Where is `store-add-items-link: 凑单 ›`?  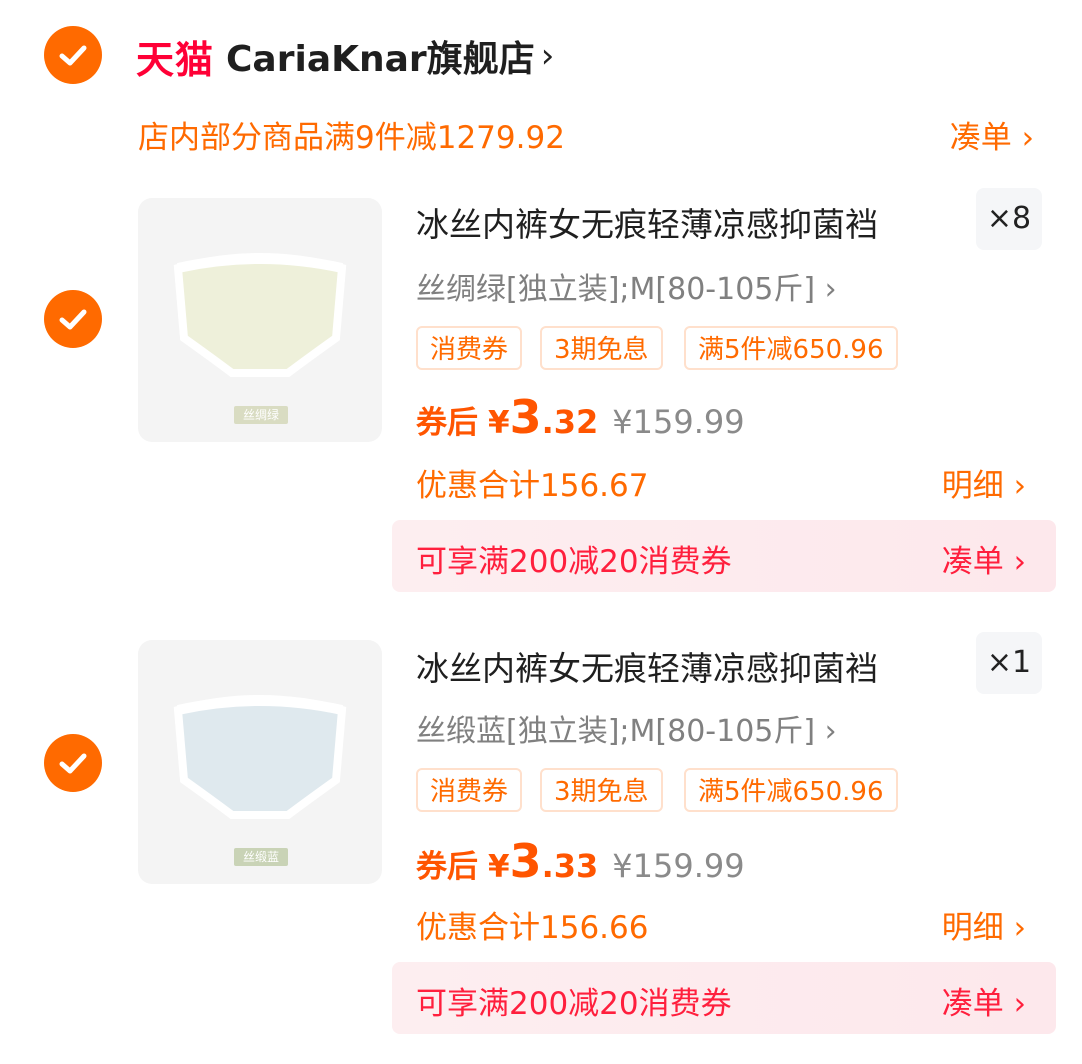 store-add-items-link: 凑单 › is located at coordinates (992, 134).